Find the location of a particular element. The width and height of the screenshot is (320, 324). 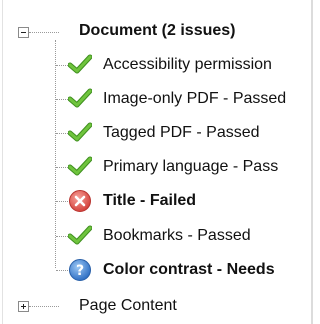

error-icon is located at coordinates (80, 201).